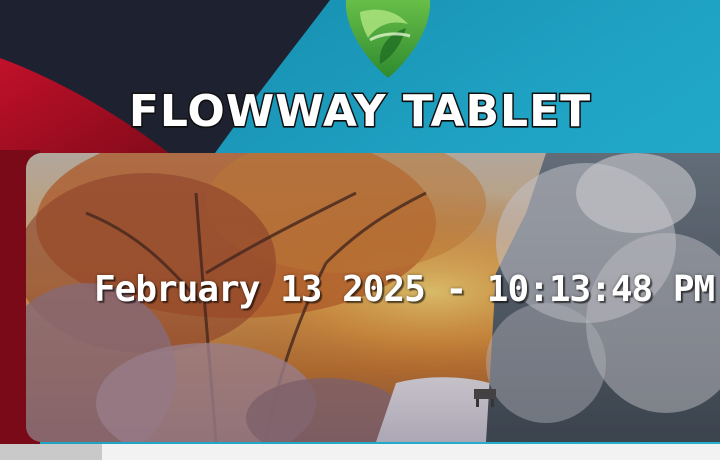 Image resolution: width=720 pixels, height=460 pixels. Describe the element at coordinates (388, 39) in the screenshot. I see `leaf-shield-logo-icon` at that location.